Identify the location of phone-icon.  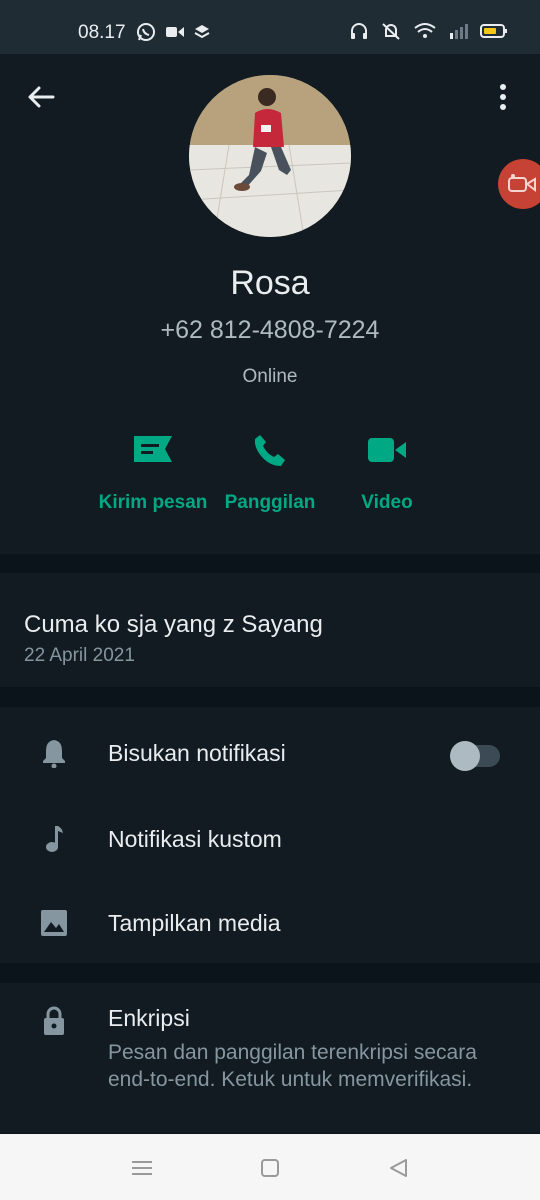
(270, 450).